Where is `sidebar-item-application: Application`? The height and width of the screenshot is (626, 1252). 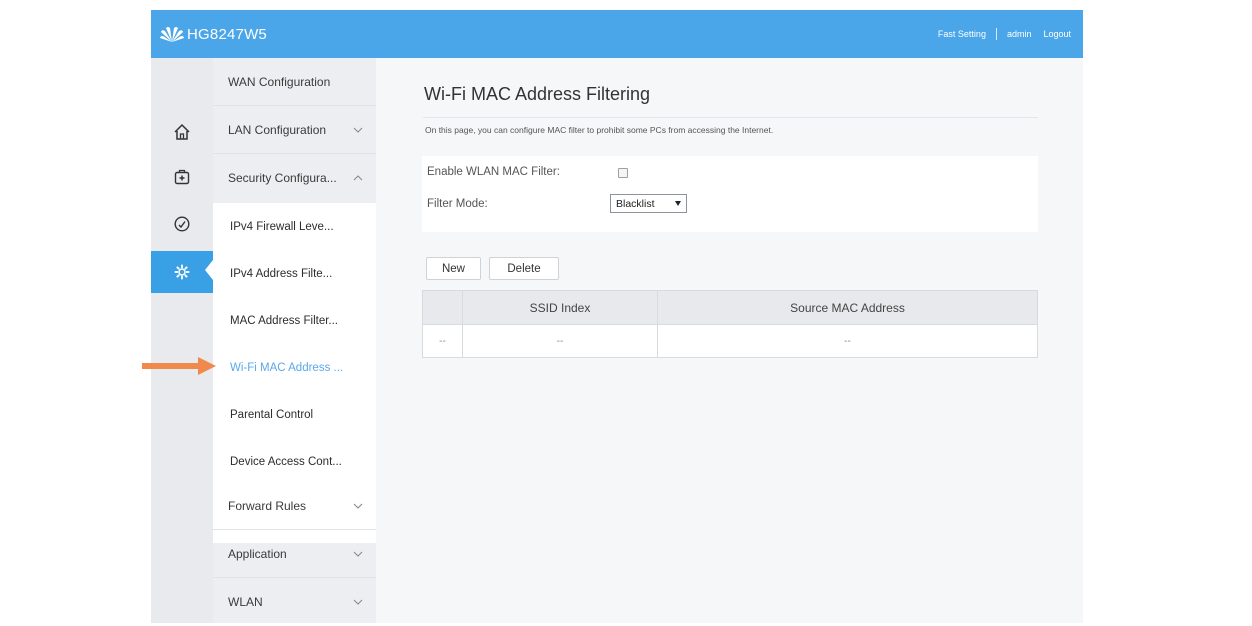
sidebar-item-application: Application is located at coordinates (294, 554).